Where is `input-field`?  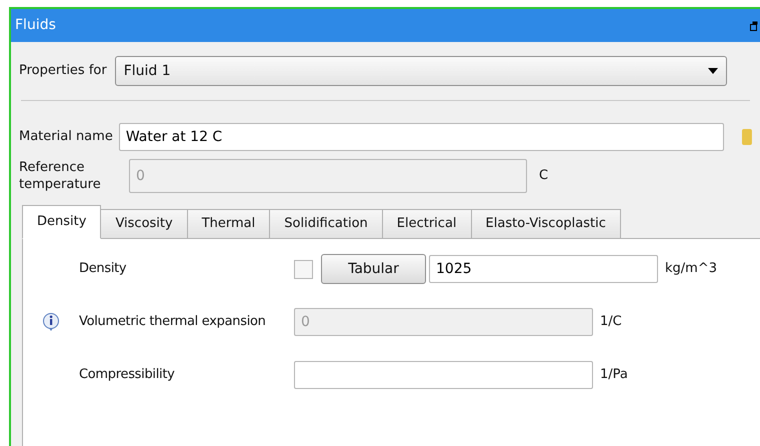 input-field is located at coordinates (443, 375).